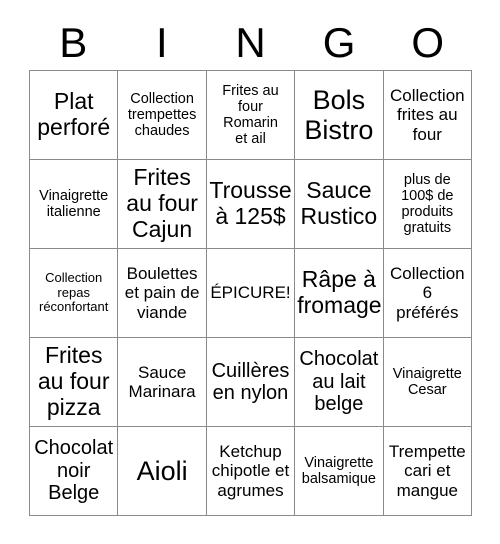 This screenshot has height=544, width=500. I want to click on bingo-cell-text: Vinaigrette italienne, so click(74, 203).